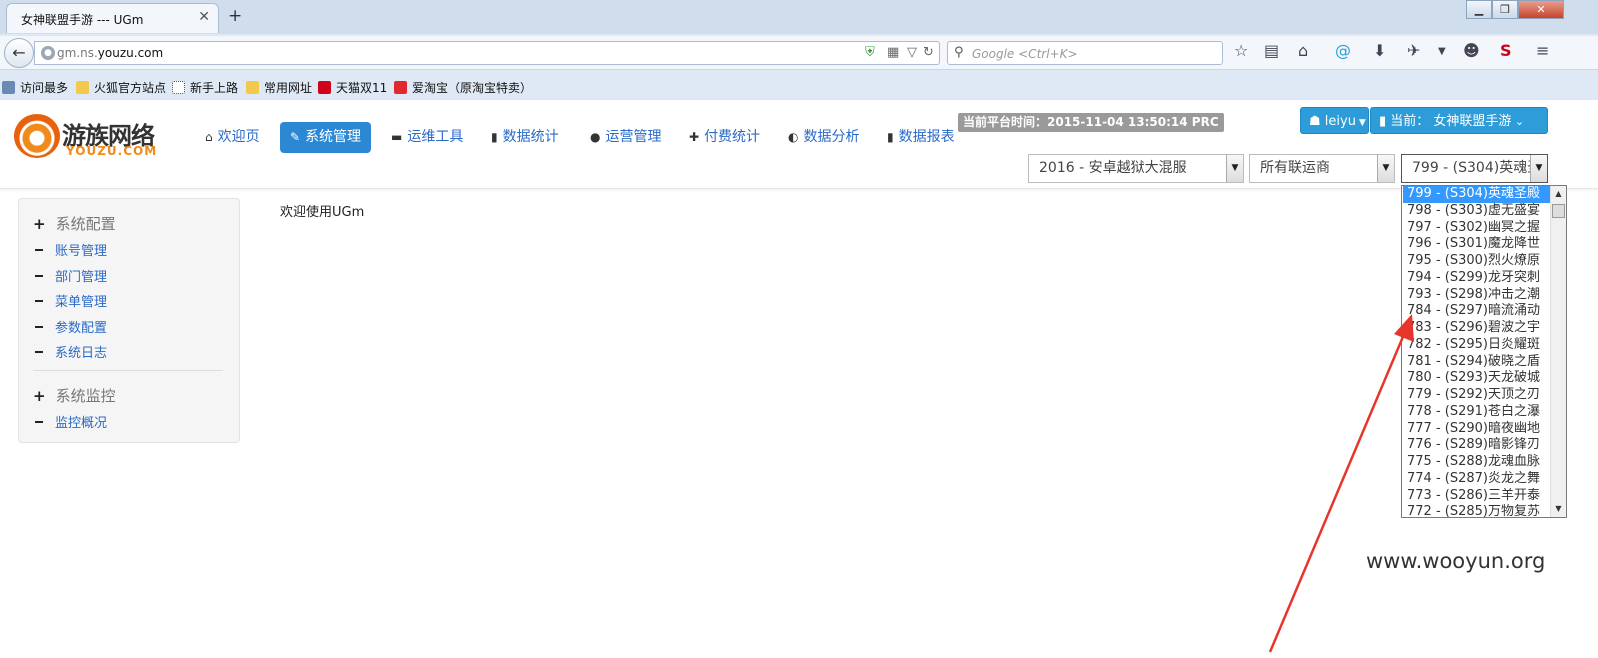 Image resolution: width=1598 pixels, height=658 pixels. Describe the element at coordinates (1477, 261) in the screenshot. I see `dropdown-option: 795 - (S300)烈火燎原` at that location.